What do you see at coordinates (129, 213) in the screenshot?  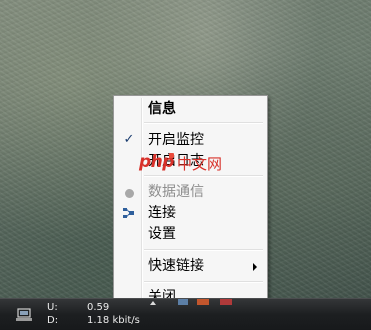 I see `network-connect-icon` at bounding box center [129, 213].